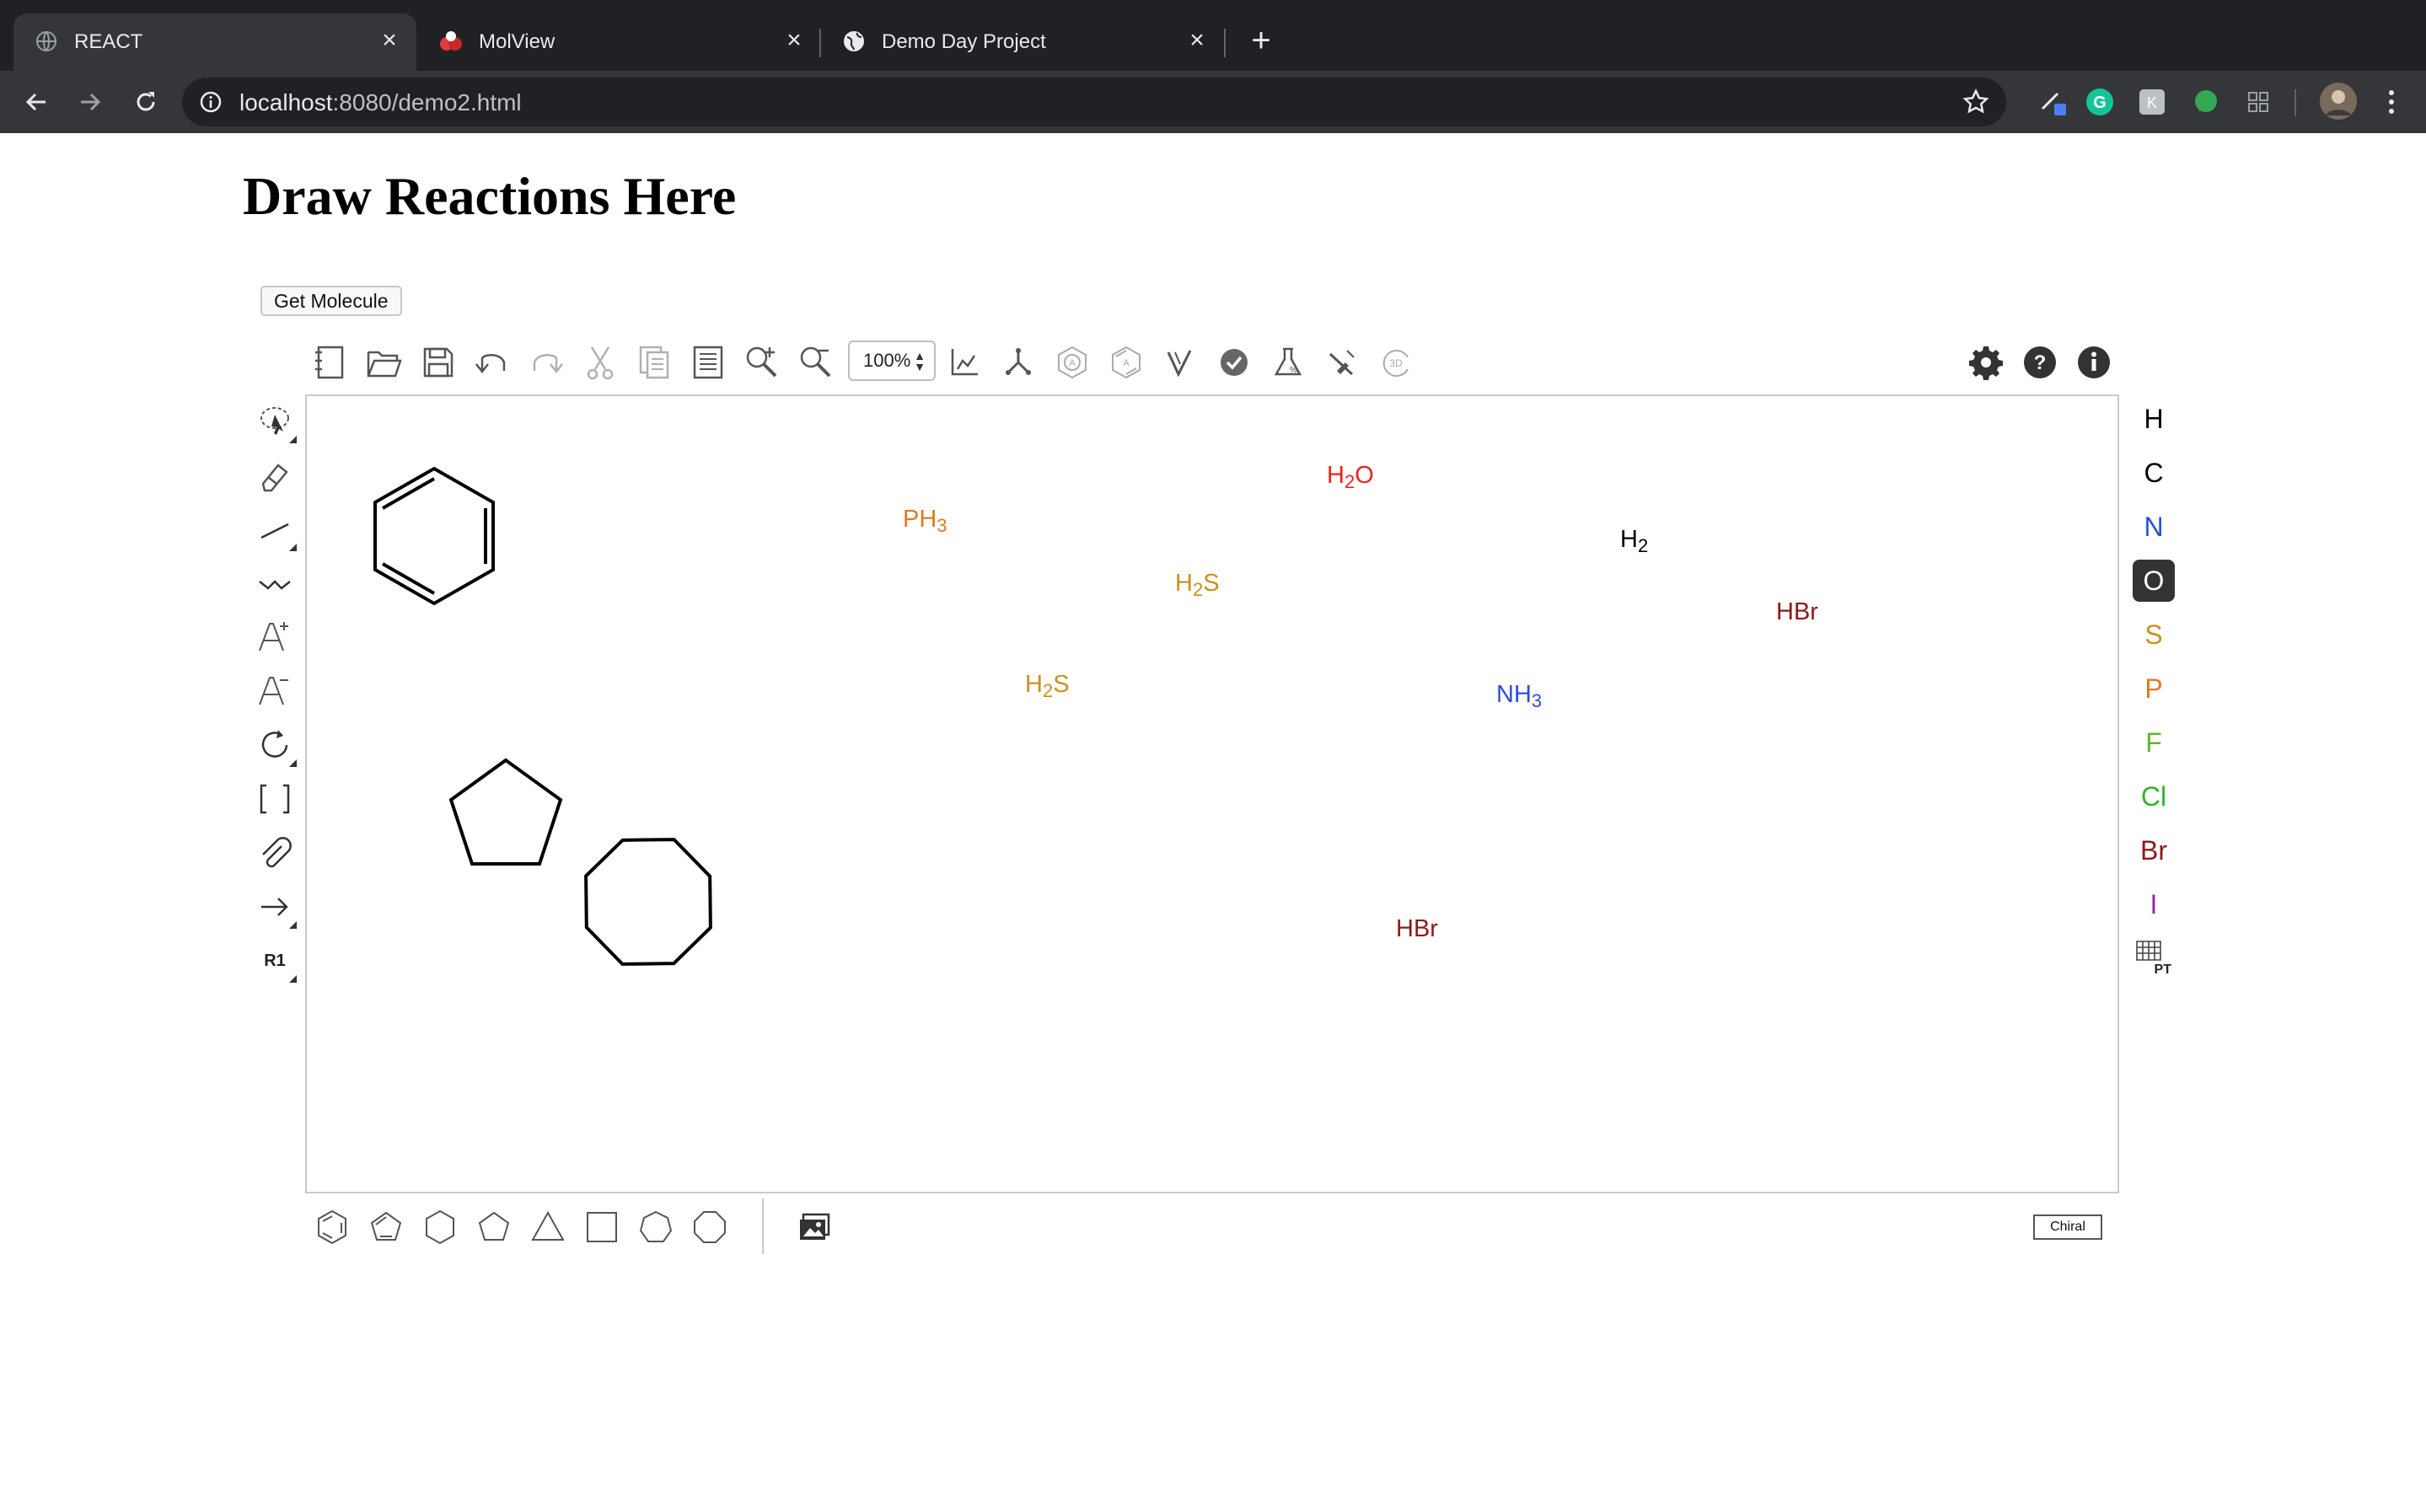  Describe the element at coordinates (554, 727) in the screenshot. I see `canvas-structures` at that location.